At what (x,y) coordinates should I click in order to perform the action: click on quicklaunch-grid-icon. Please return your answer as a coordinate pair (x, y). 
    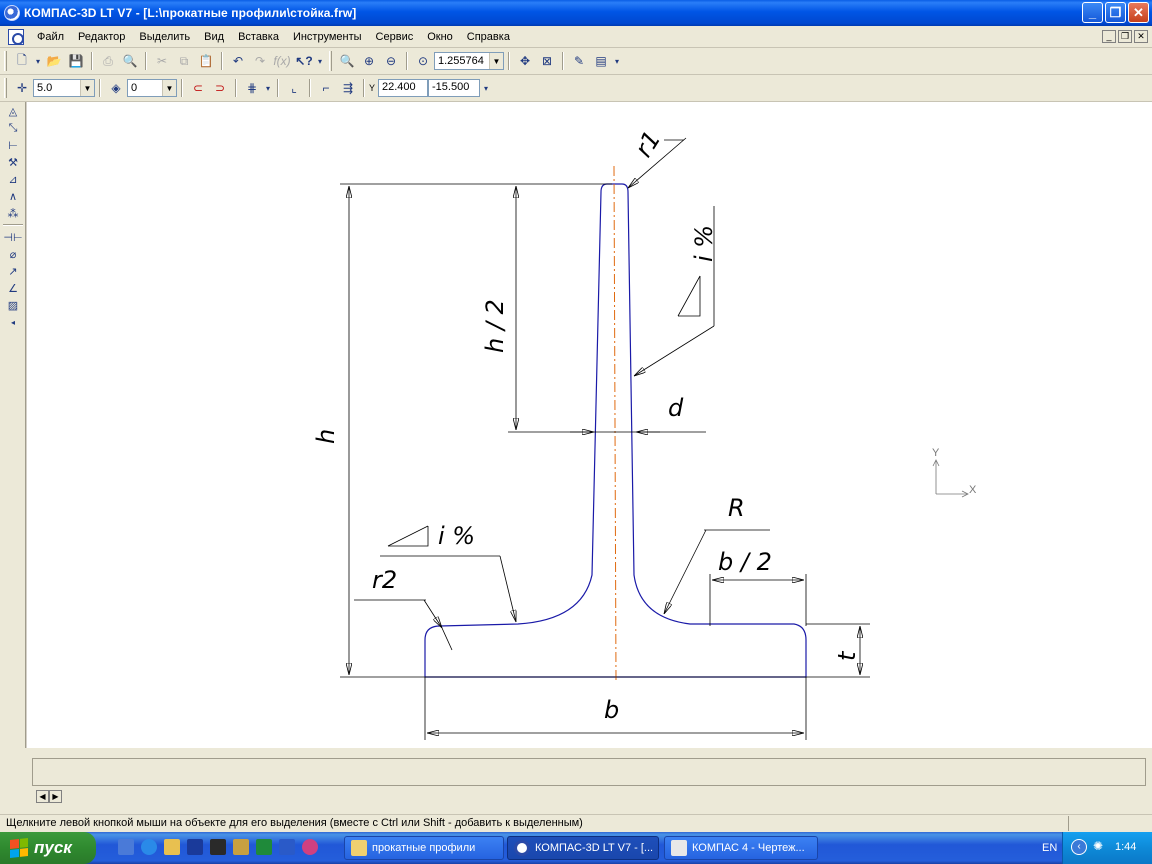
    Looking at the image, I should click on (195, 847).